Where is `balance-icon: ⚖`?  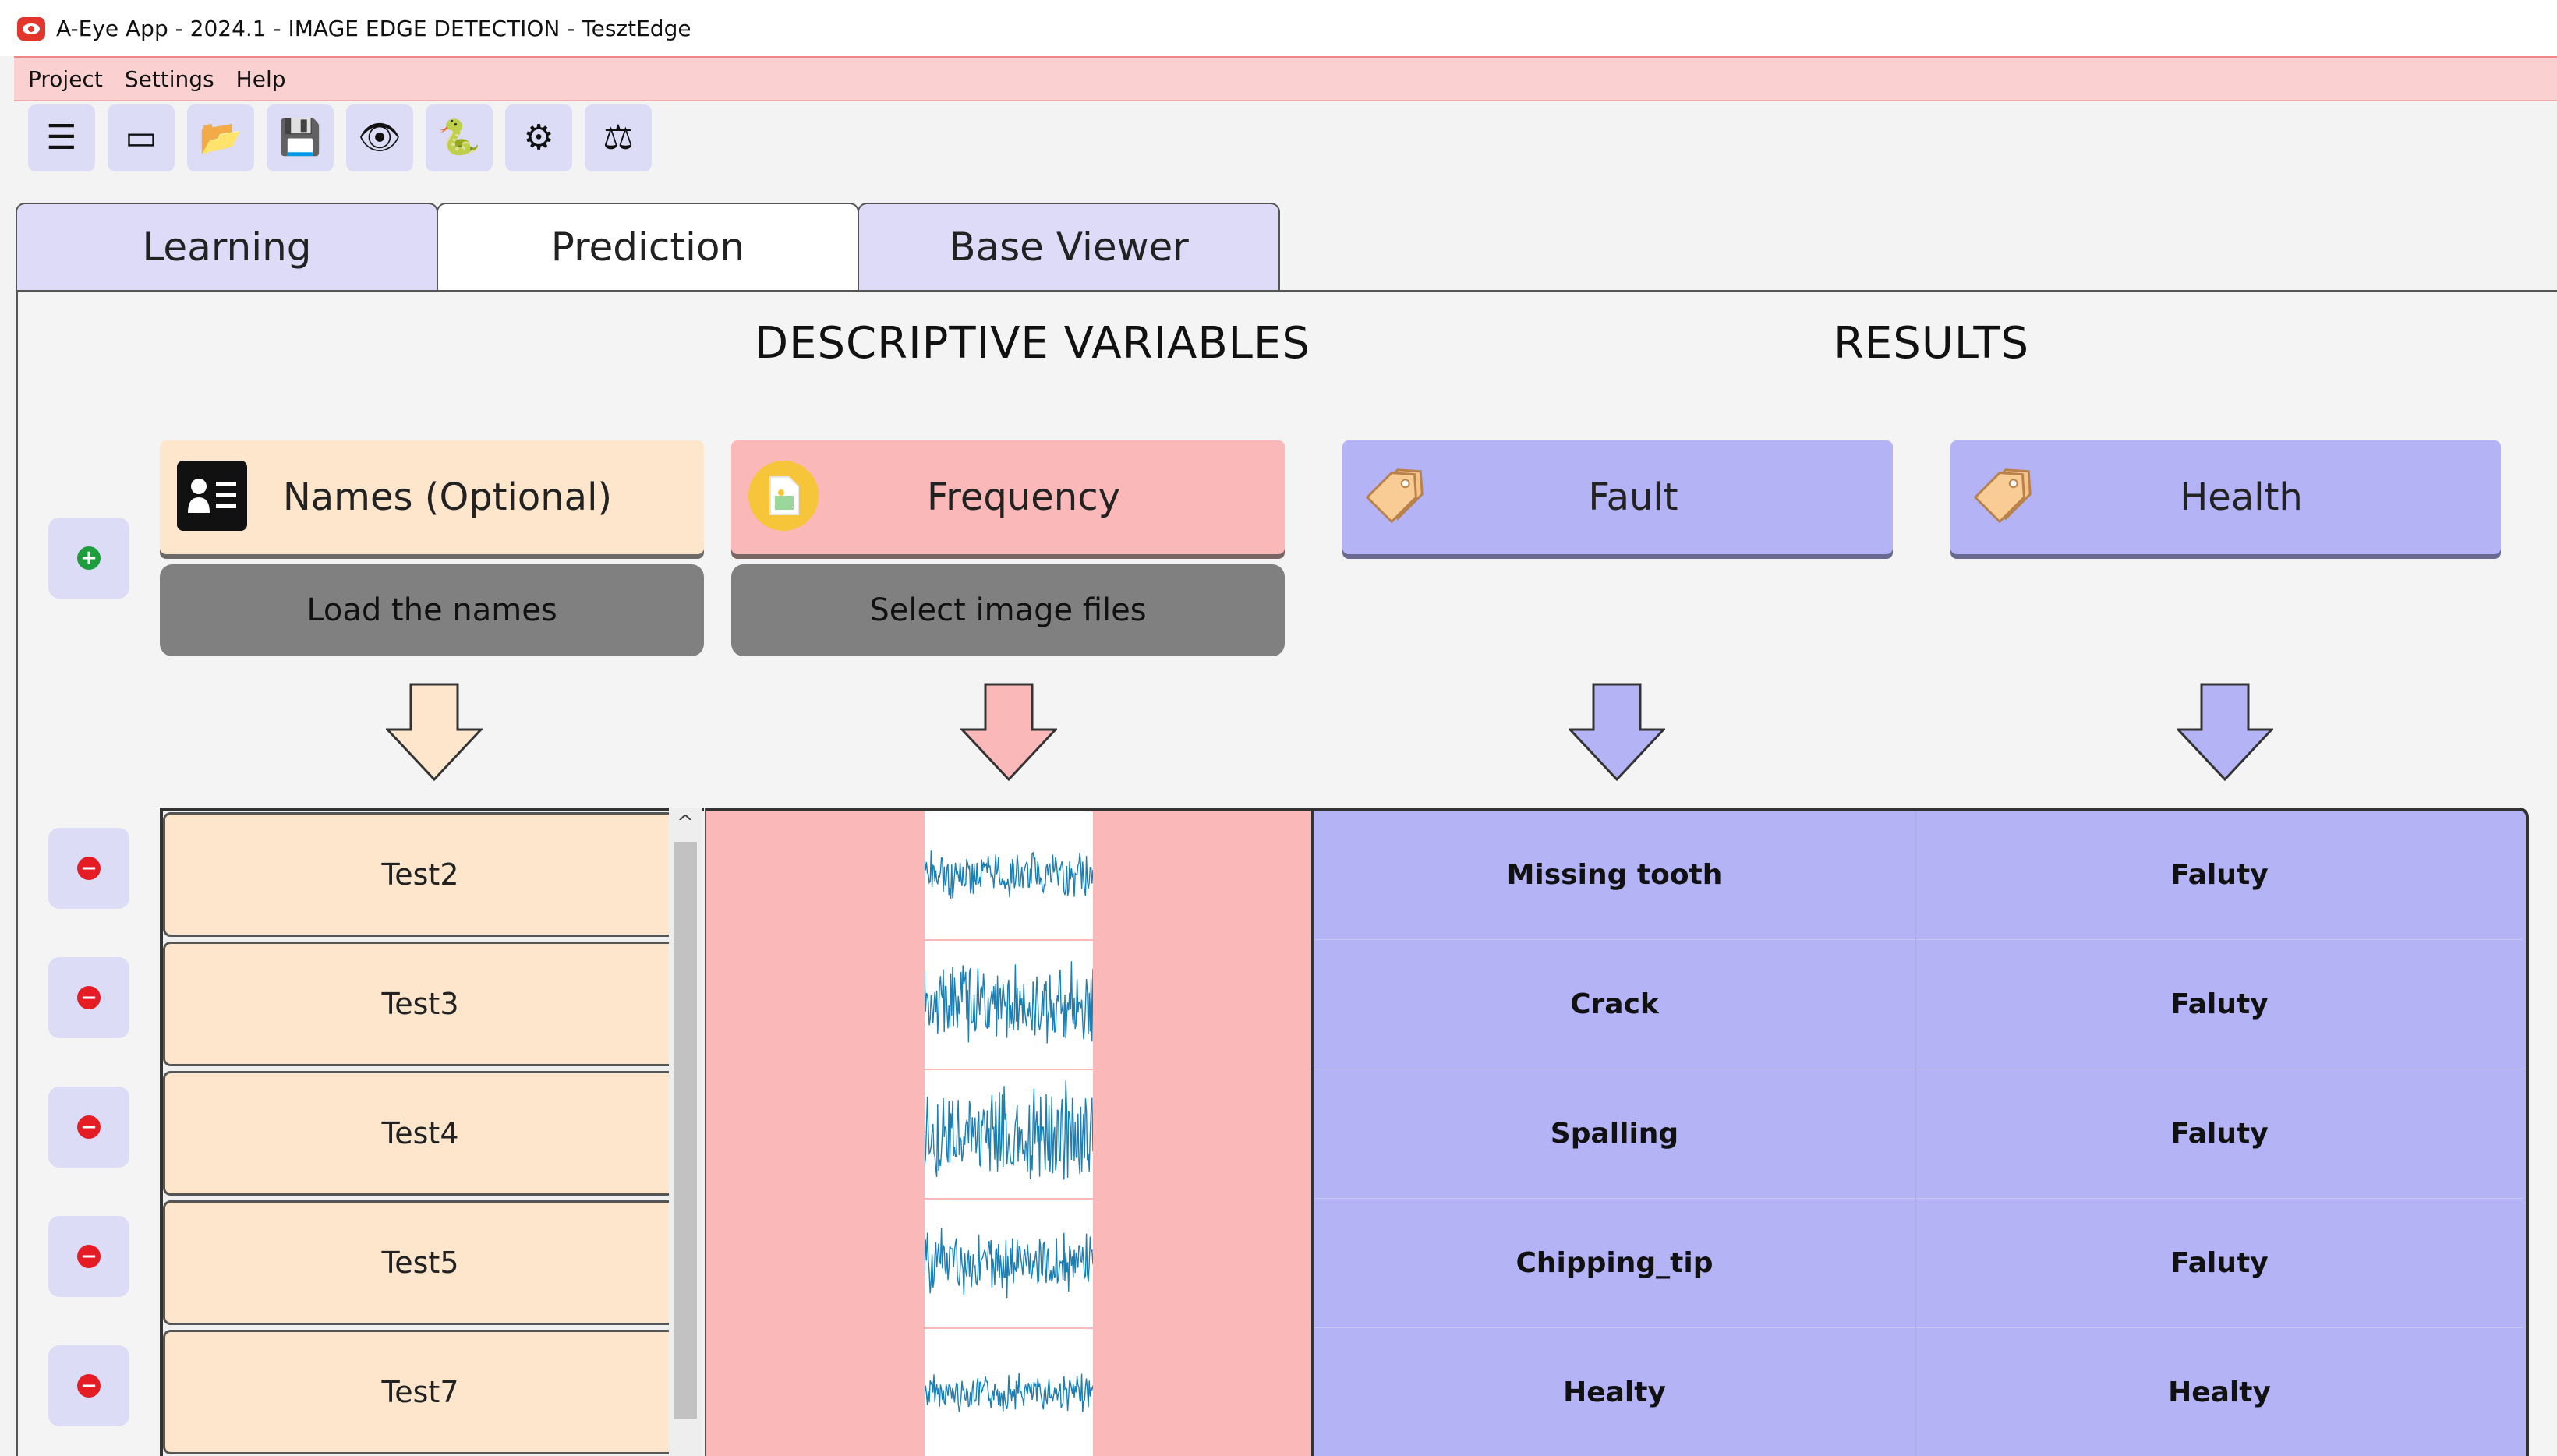
balance-icon: ⚖ is located at coordinates (618, 137).